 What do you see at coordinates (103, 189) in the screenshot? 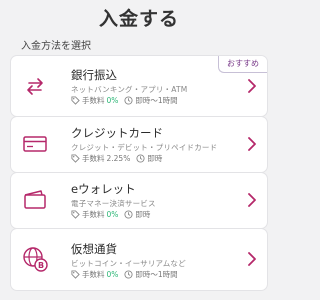
I see `method-name: eウォレット` at bounding box center [103, 189].